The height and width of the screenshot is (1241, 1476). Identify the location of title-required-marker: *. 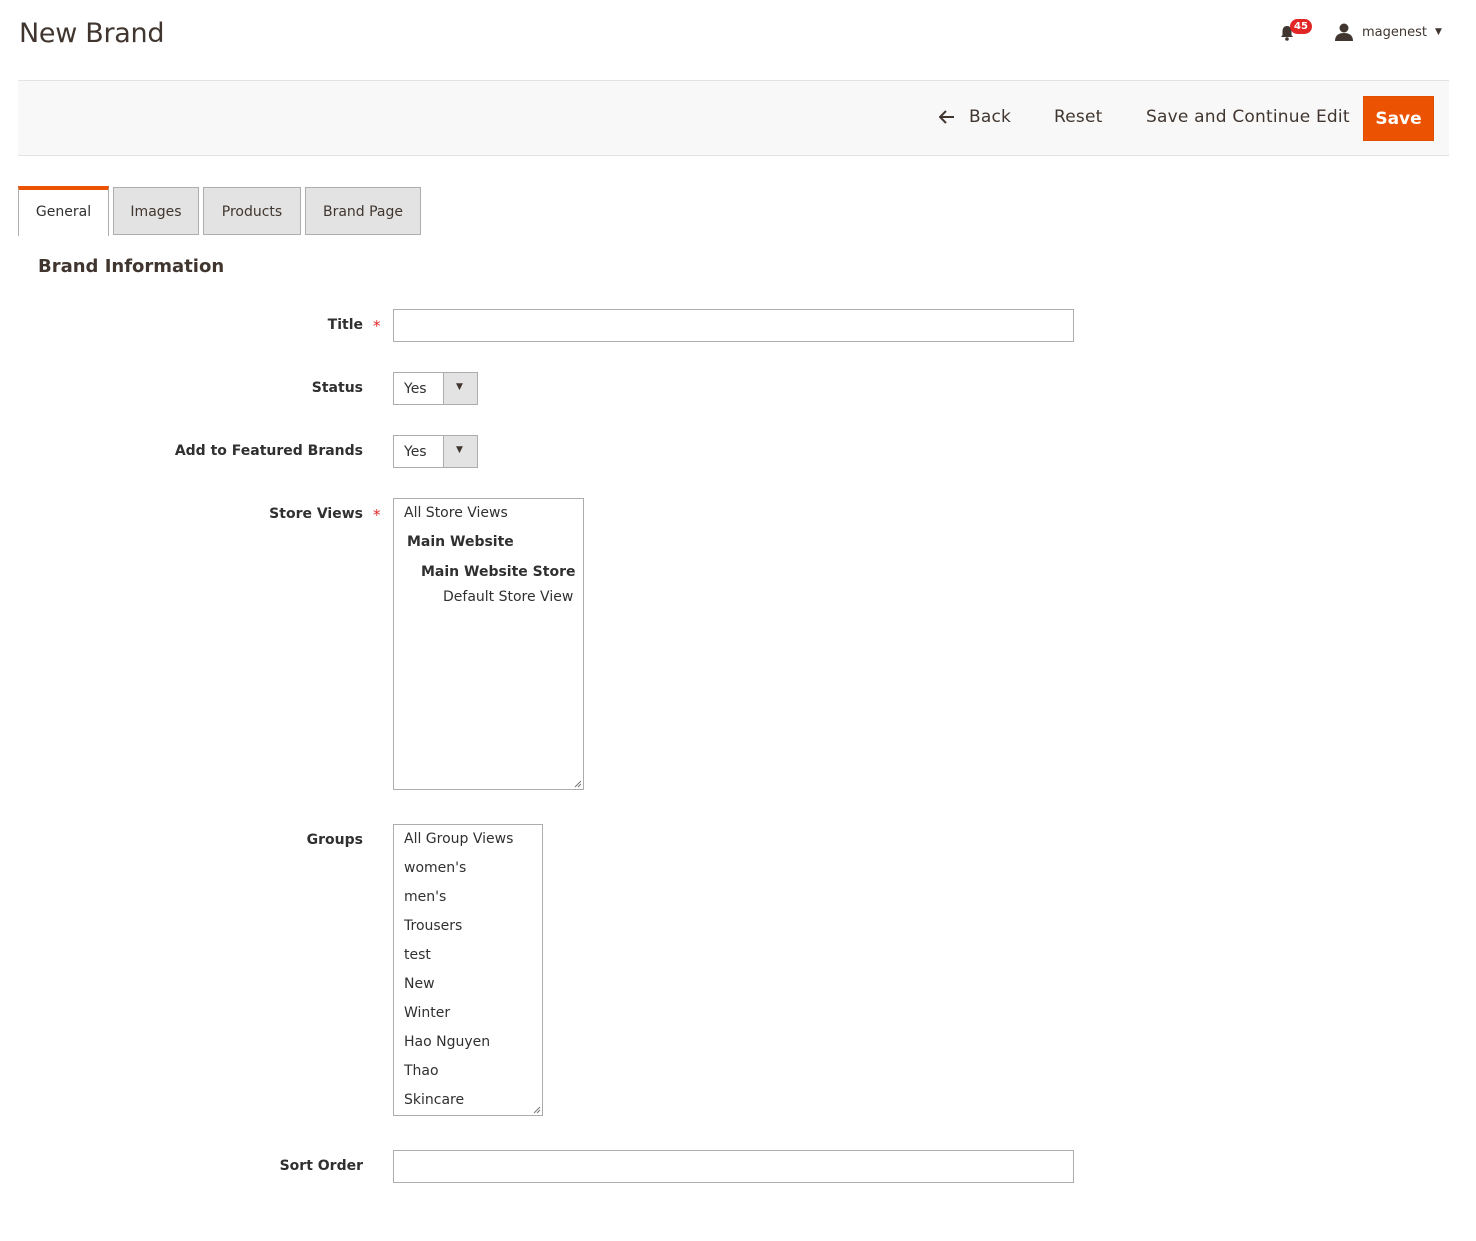
(377, 326).